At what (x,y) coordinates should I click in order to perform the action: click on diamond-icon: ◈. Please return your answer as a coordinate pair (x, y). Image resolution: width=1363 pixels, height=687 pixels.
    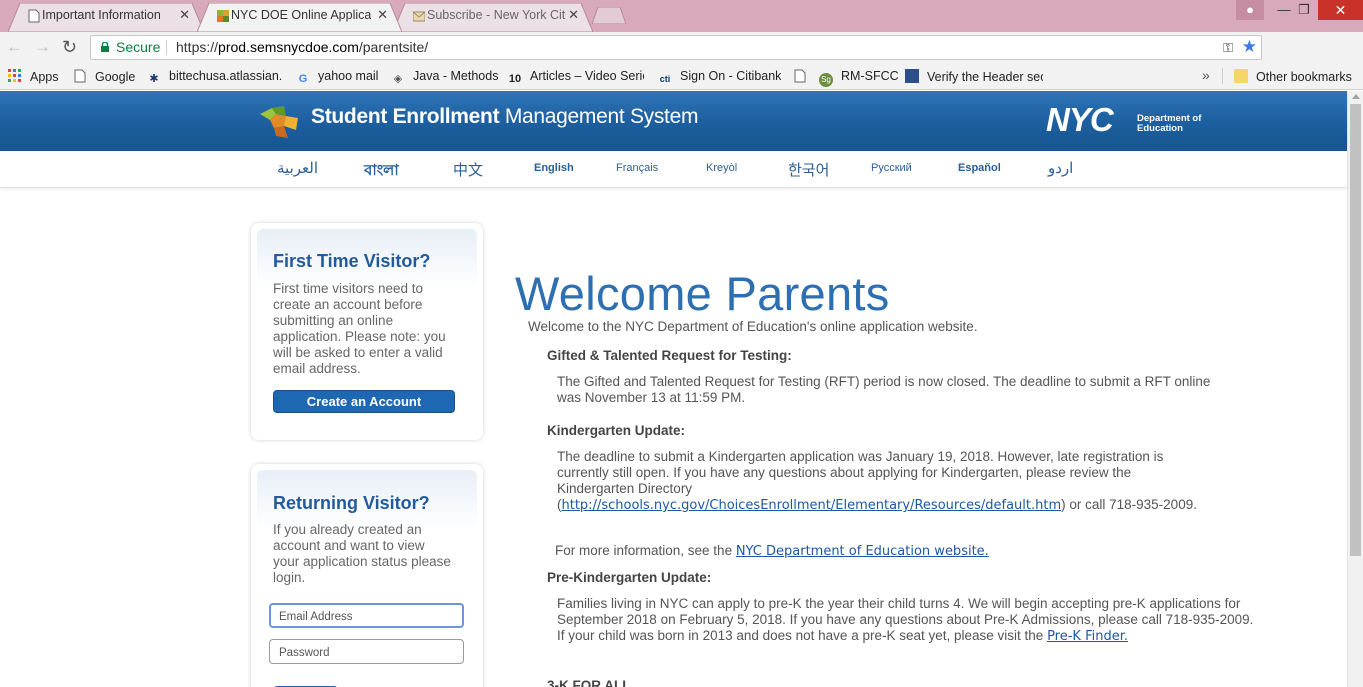
    Looking at the image, I should click on (398, 79).